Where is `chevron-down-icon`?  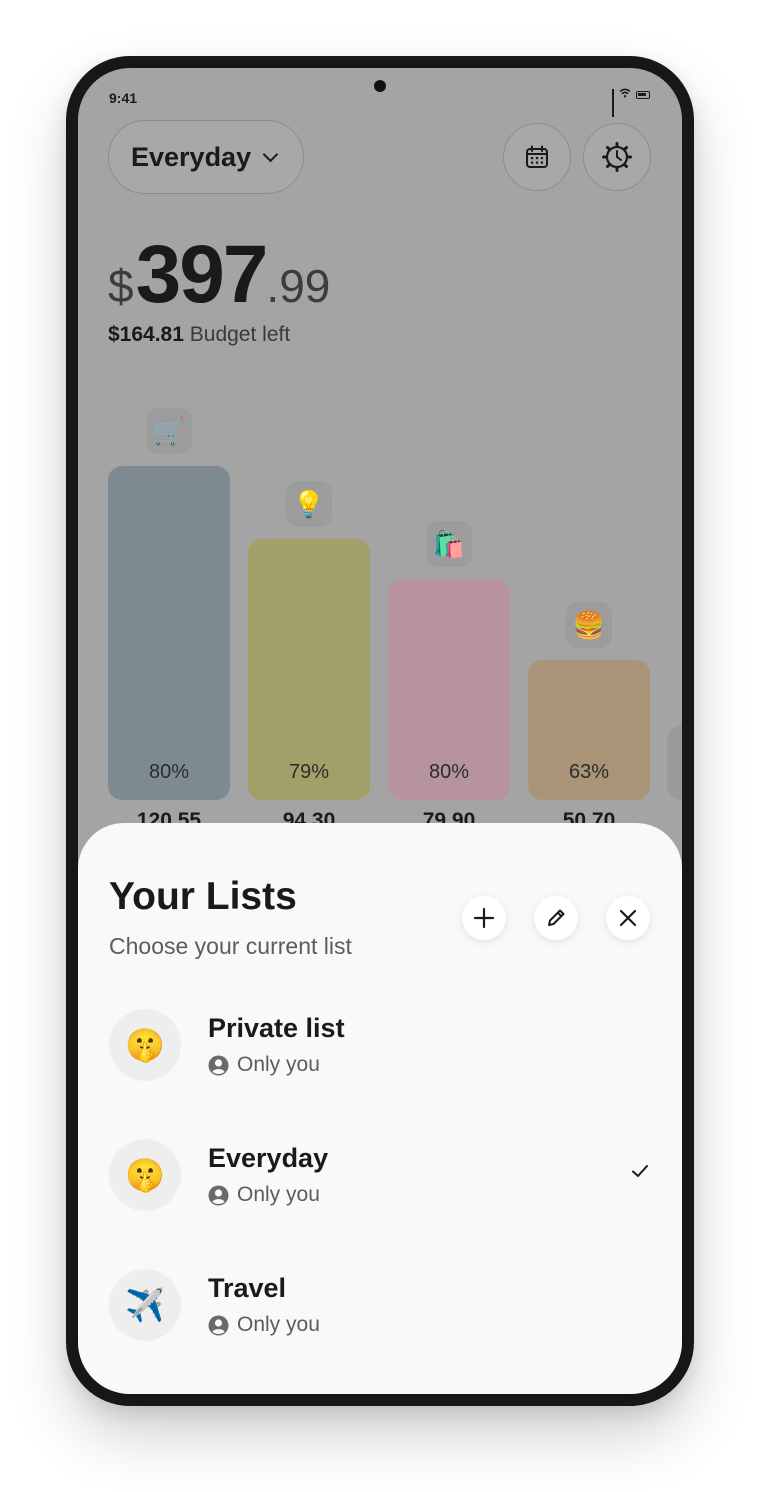
chevron-down-icon is located at coordinates (270, 154).